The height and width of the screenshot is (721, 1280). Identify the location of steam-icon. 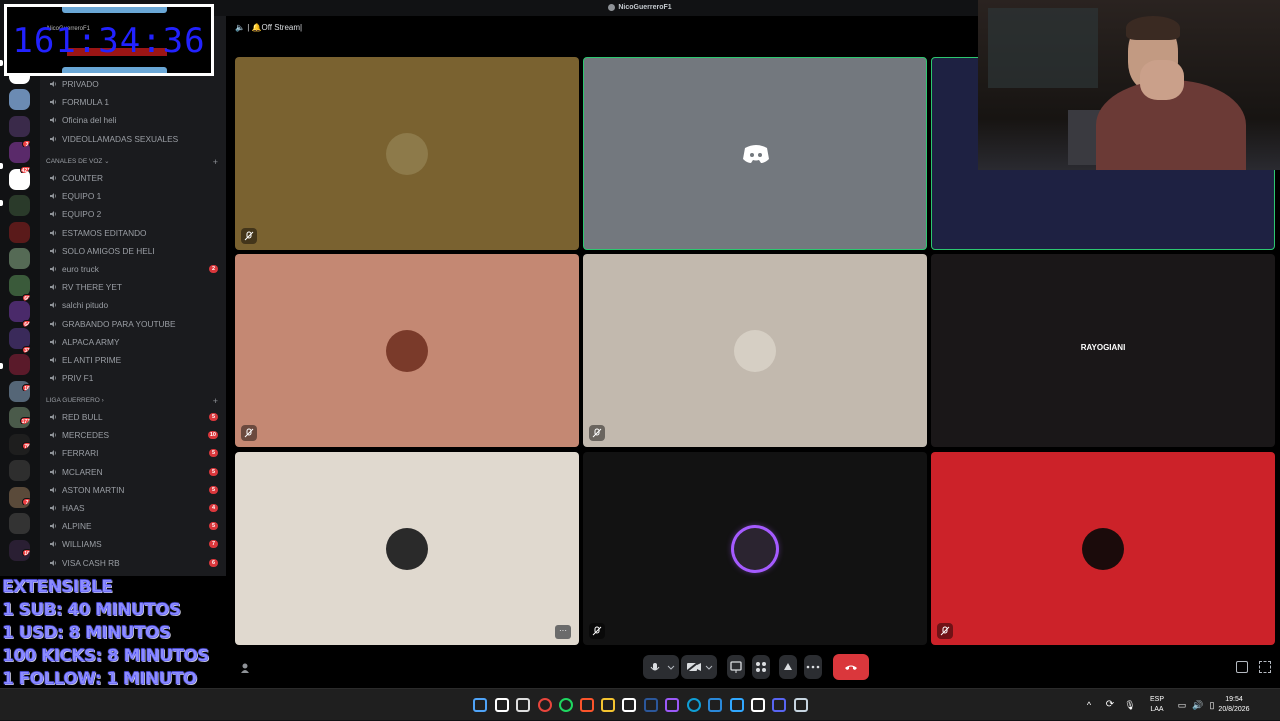
(801, 705).